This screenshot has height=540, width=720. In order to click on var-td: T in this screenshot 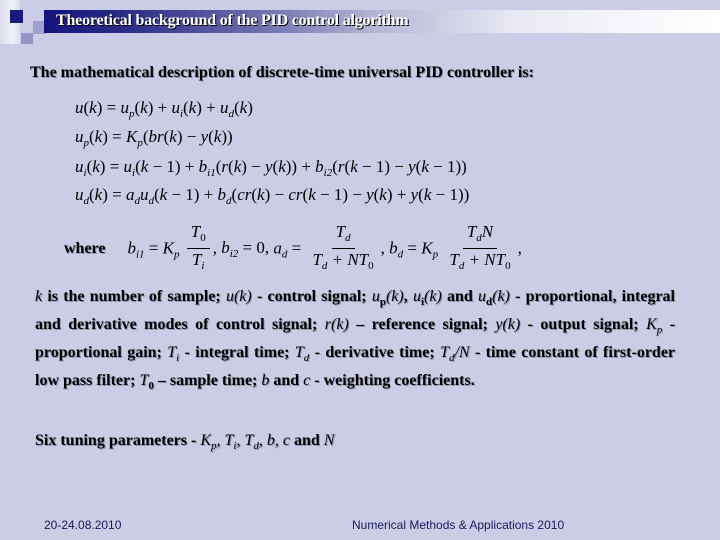, I will do `click(299, 352)`.